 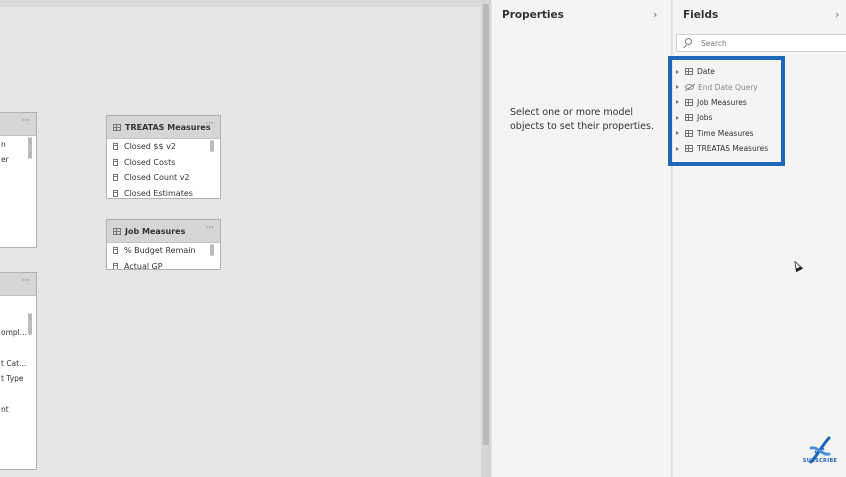 I want to click on field-row: Closed Estimates, so click(x=163, y=192).